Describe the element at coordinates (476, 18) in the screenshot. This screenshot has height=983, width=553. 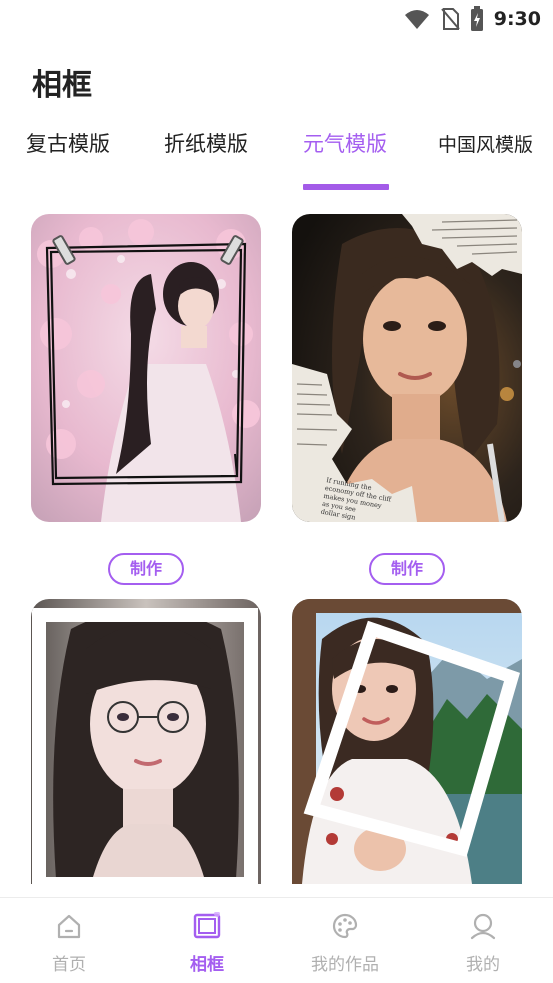
I see `battery-charging-icon` at that location.